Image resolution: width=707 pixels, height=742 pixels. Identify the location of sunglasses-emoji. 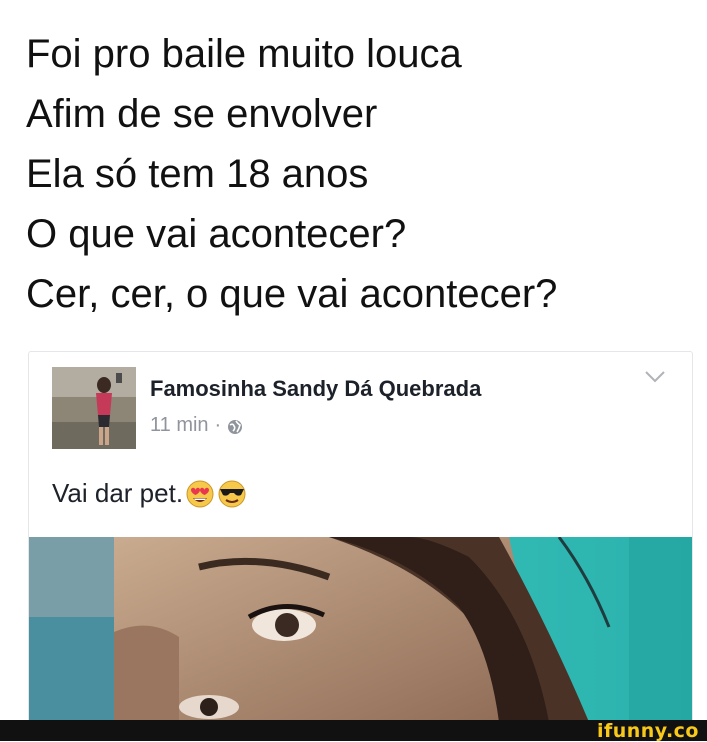
(232, 494).